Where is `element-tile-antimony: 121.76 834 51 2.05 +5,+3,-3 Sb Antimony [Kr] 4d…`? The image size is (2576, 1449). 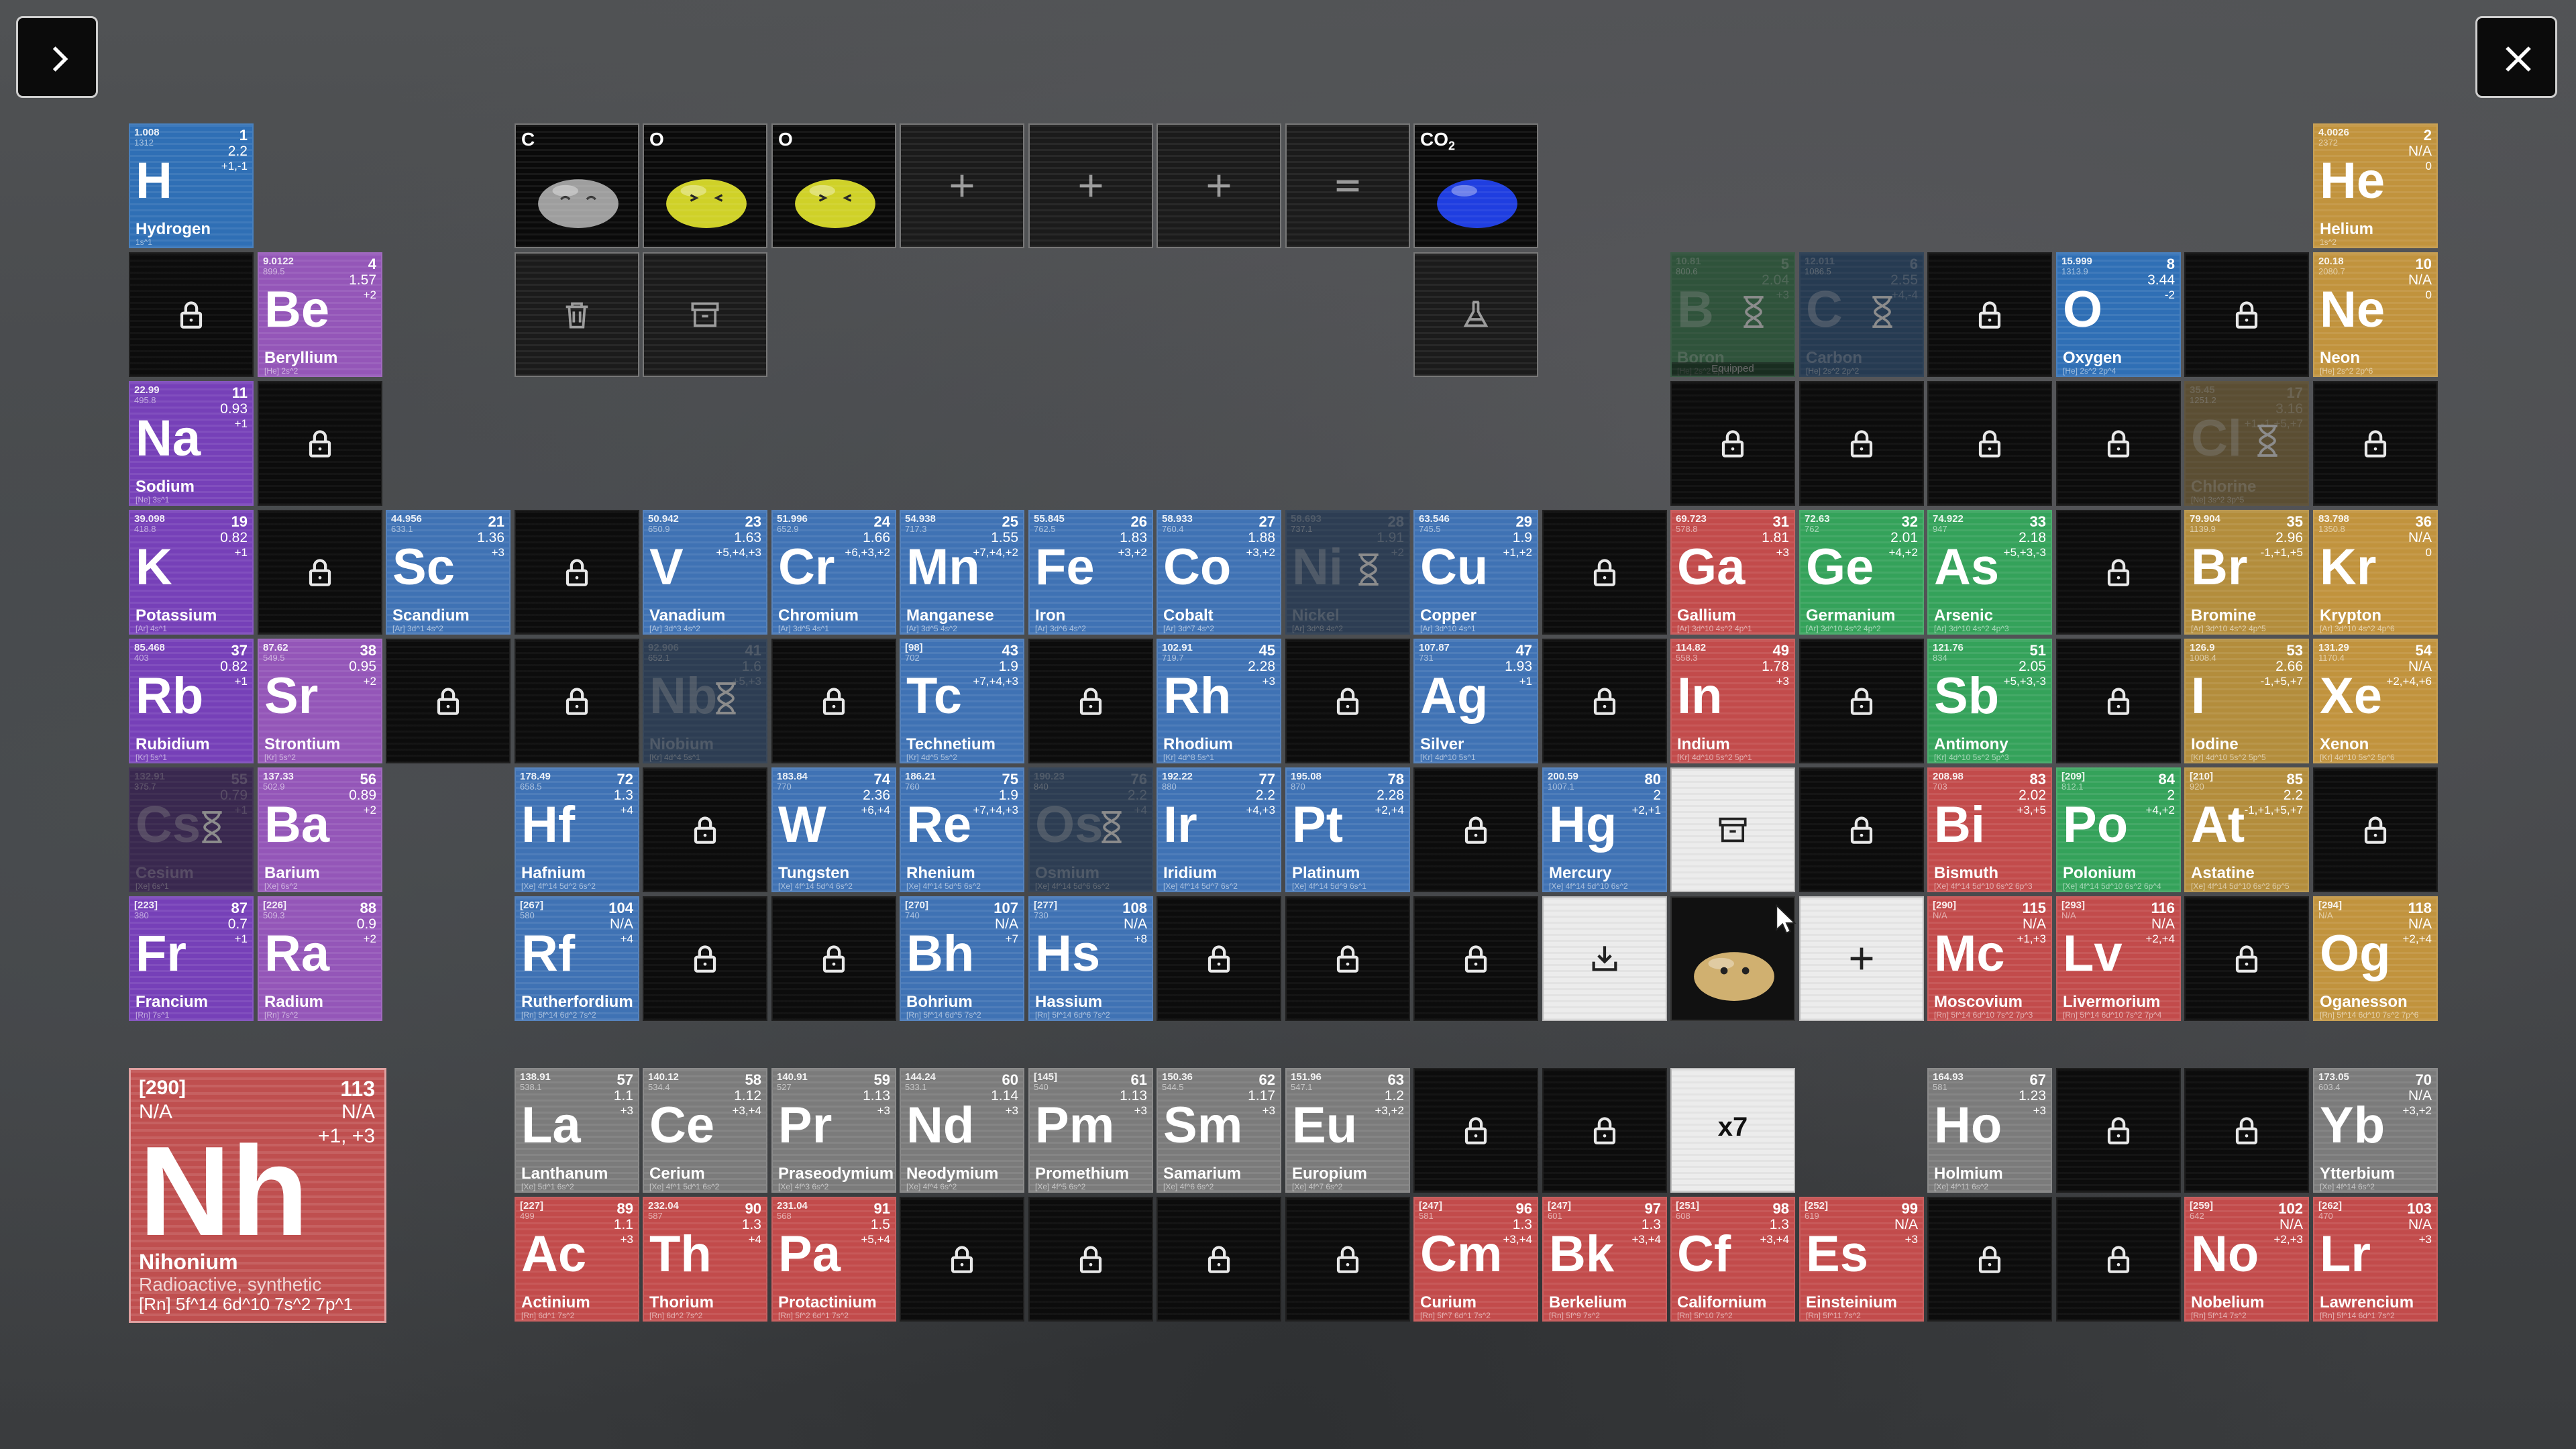
element-tile-antimony: 121.76 834 51 2.05 +5,+3,-3 Sb Antimony [Kr] 4d… is located at coordinates (1989, 701).